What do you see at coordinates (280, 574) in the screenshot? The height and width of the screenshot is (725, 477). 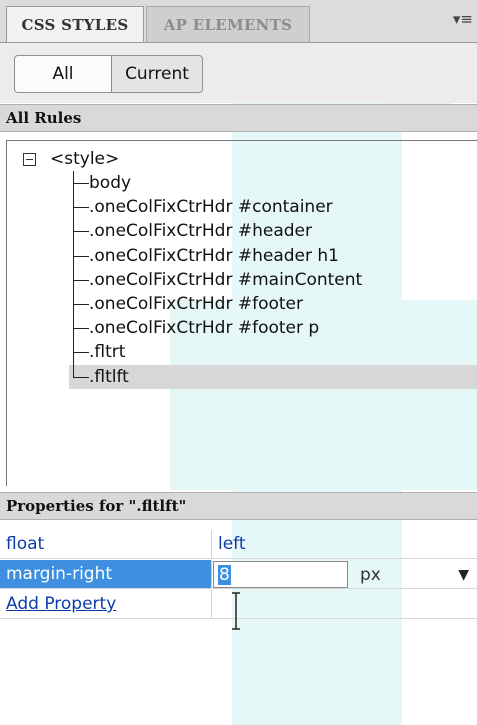 I see `property-value-input: 8` at bounding box center [280, 574].